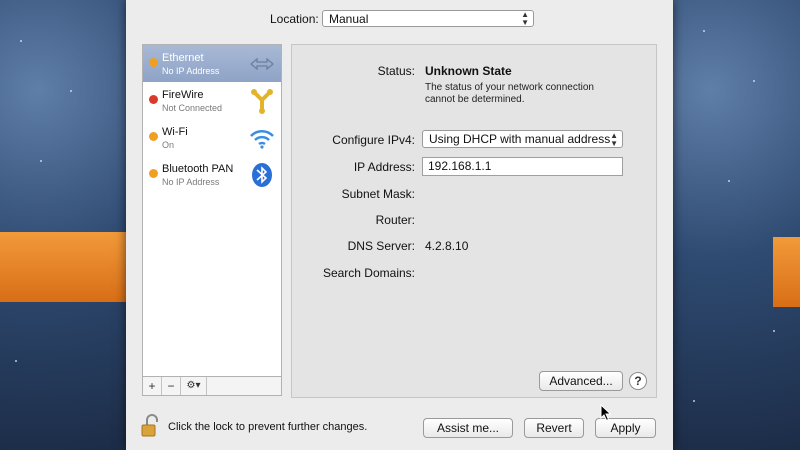 This screenshot has height=450, width=800. What do you see at coordinates (468, 71) in the screenshot?
I see `status-value: Unknown State` at bounding box center [468, 71].